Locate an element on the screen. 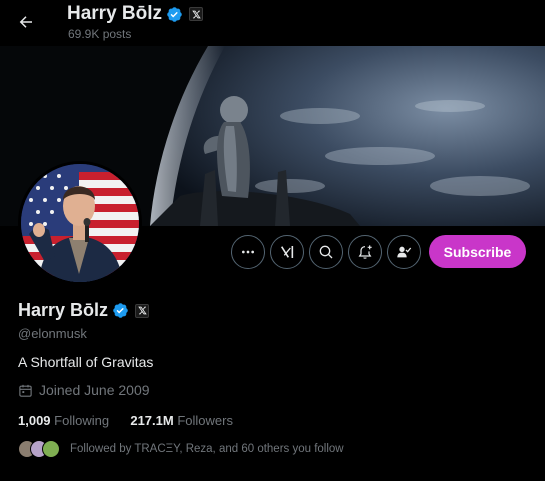 This screenshot has width=545, height=481. more-icon is located at coordinates (248, 252).